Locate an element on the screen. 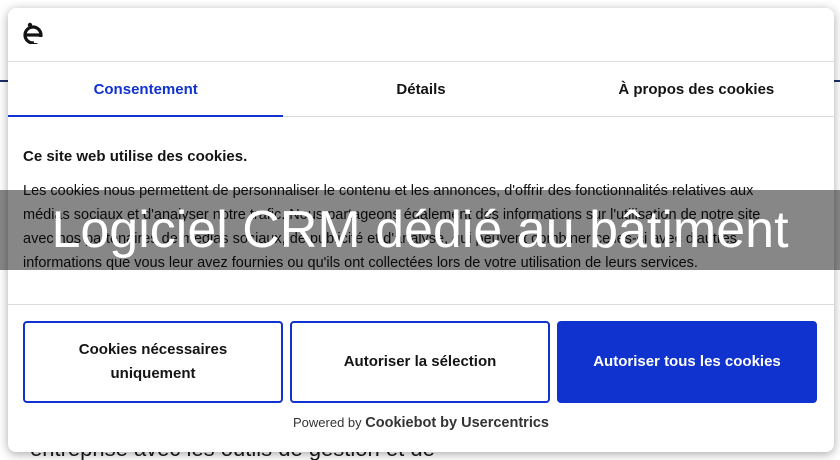 This screenshot has height=460, width=840. consent-body-fade is located at coordinates (421, 291).